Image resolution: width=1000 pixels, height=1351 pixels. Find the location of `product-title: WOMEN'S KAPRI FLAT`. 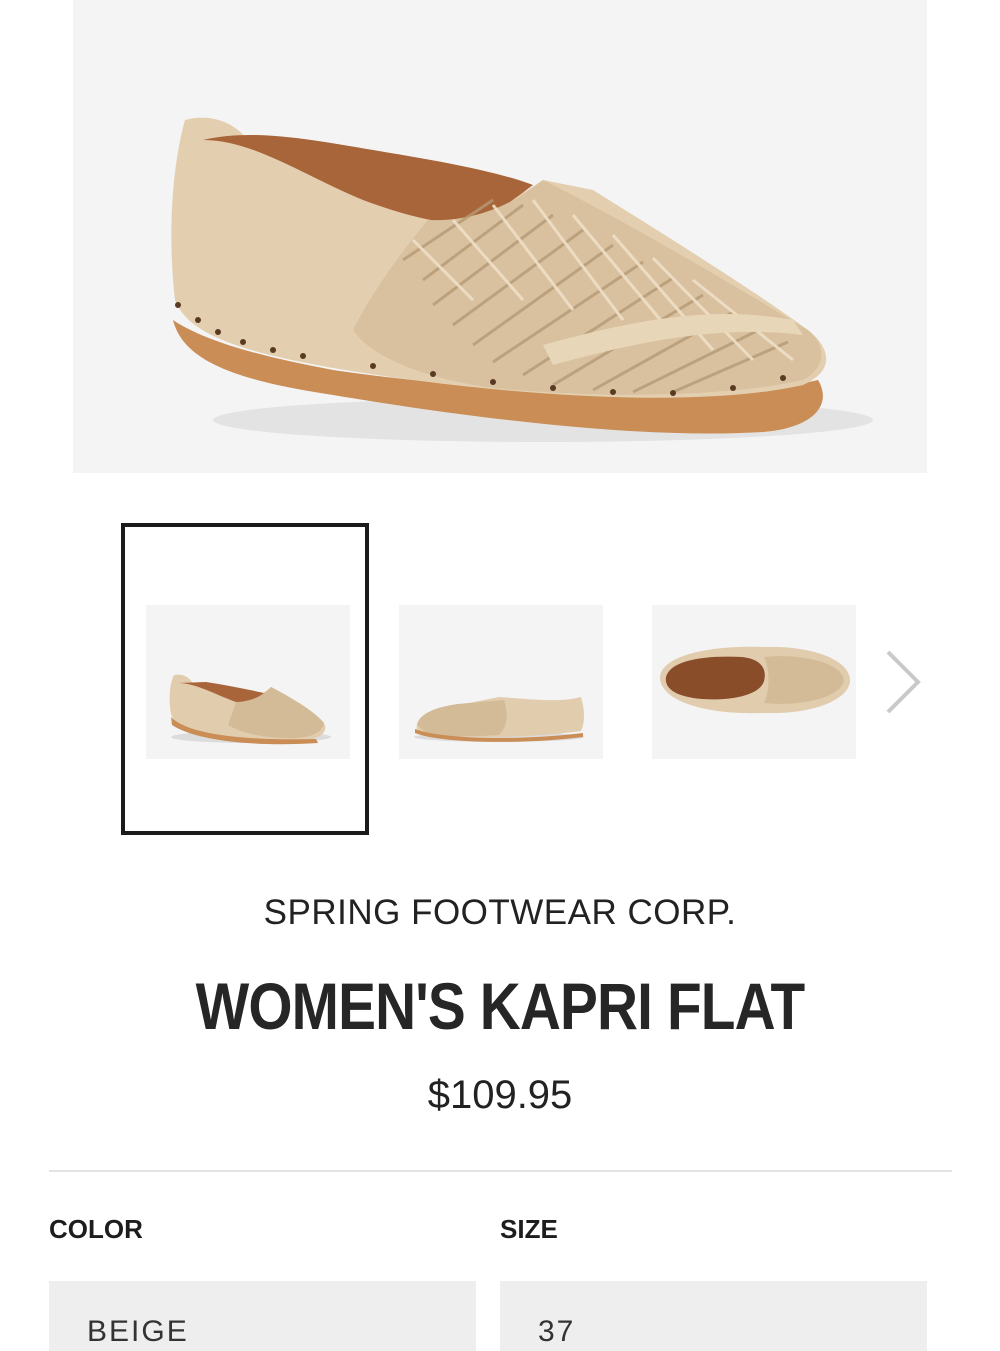

product-title: WOMEN'S KAPRI FLAT is located at coordinates (500, 1006).